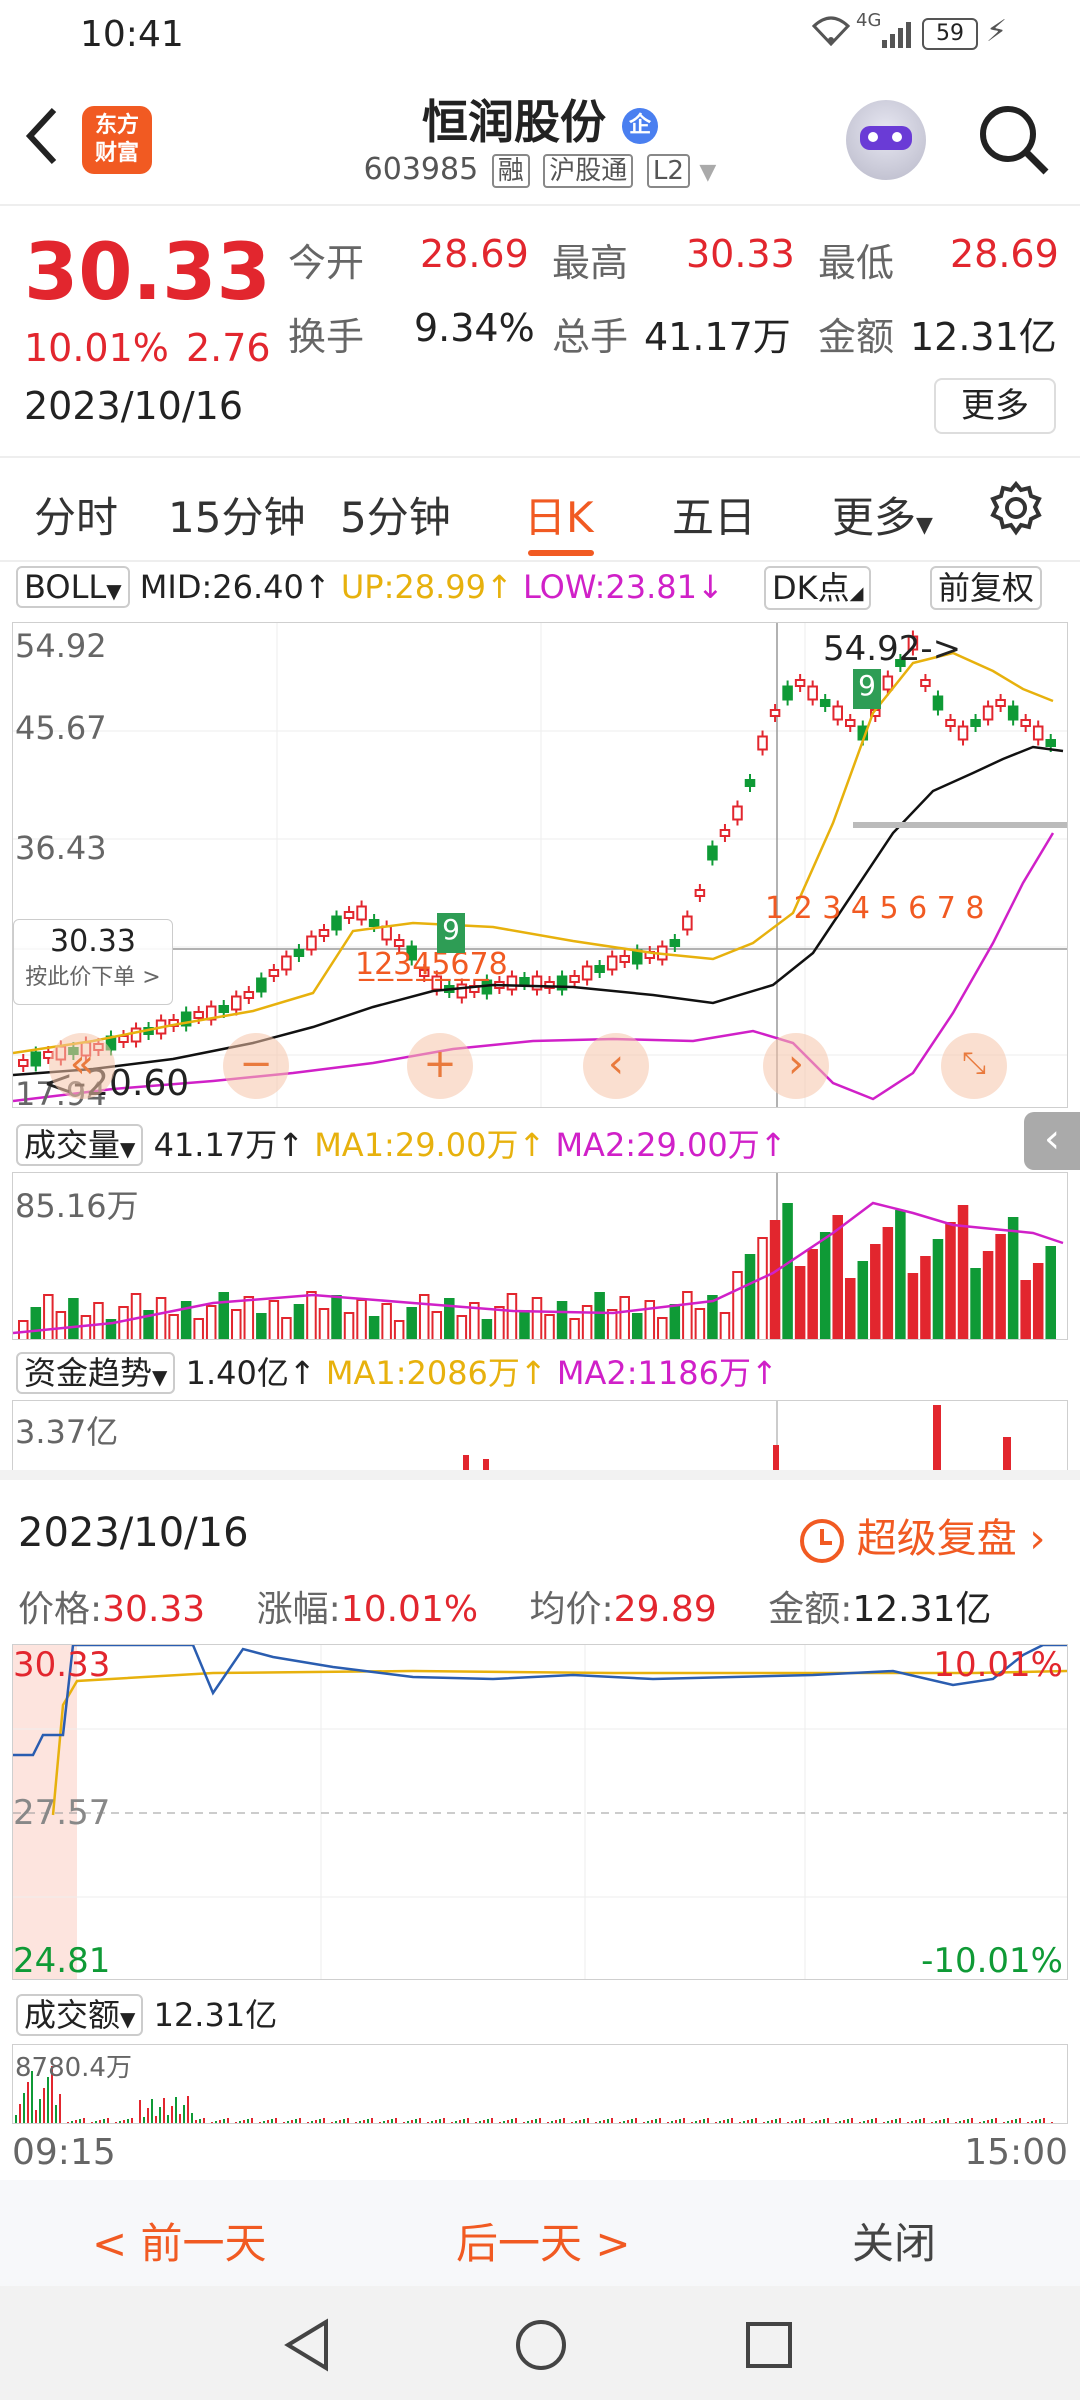 This screenshot has height=2400, width=1080. Describe the element at coordinates (540, 1256) in the screenshot. I see `volume-chart: 85.16万` at that location.